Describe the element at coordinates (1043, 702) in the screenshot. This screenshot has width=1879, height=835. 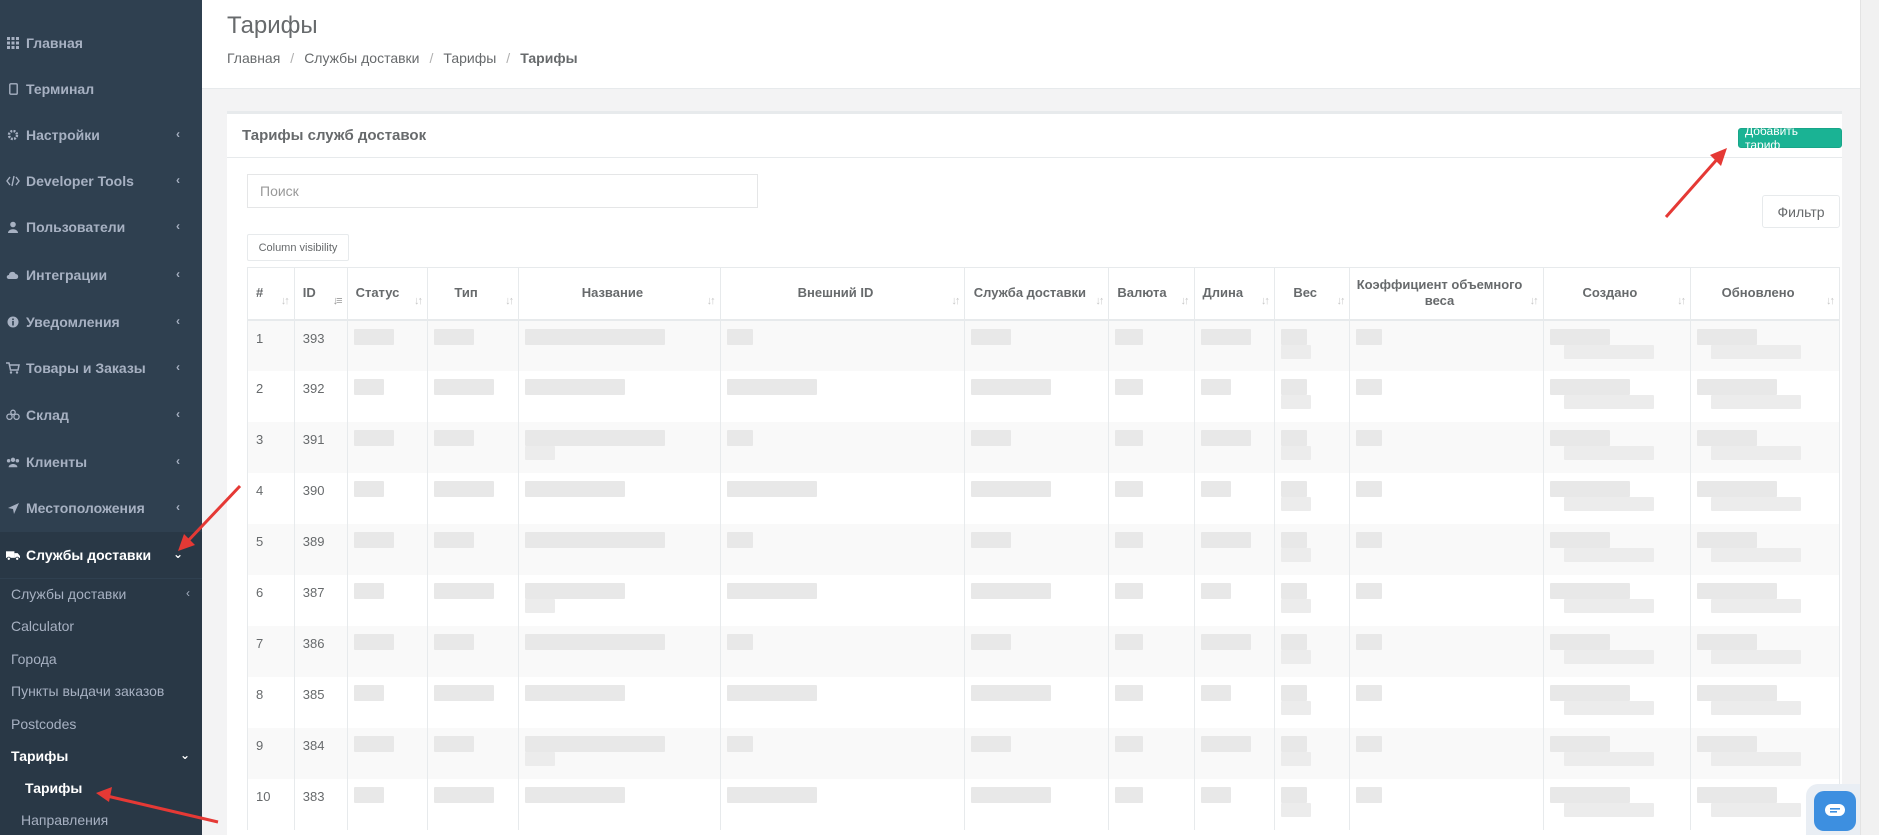
I see `table-row: 8 385` at that location.